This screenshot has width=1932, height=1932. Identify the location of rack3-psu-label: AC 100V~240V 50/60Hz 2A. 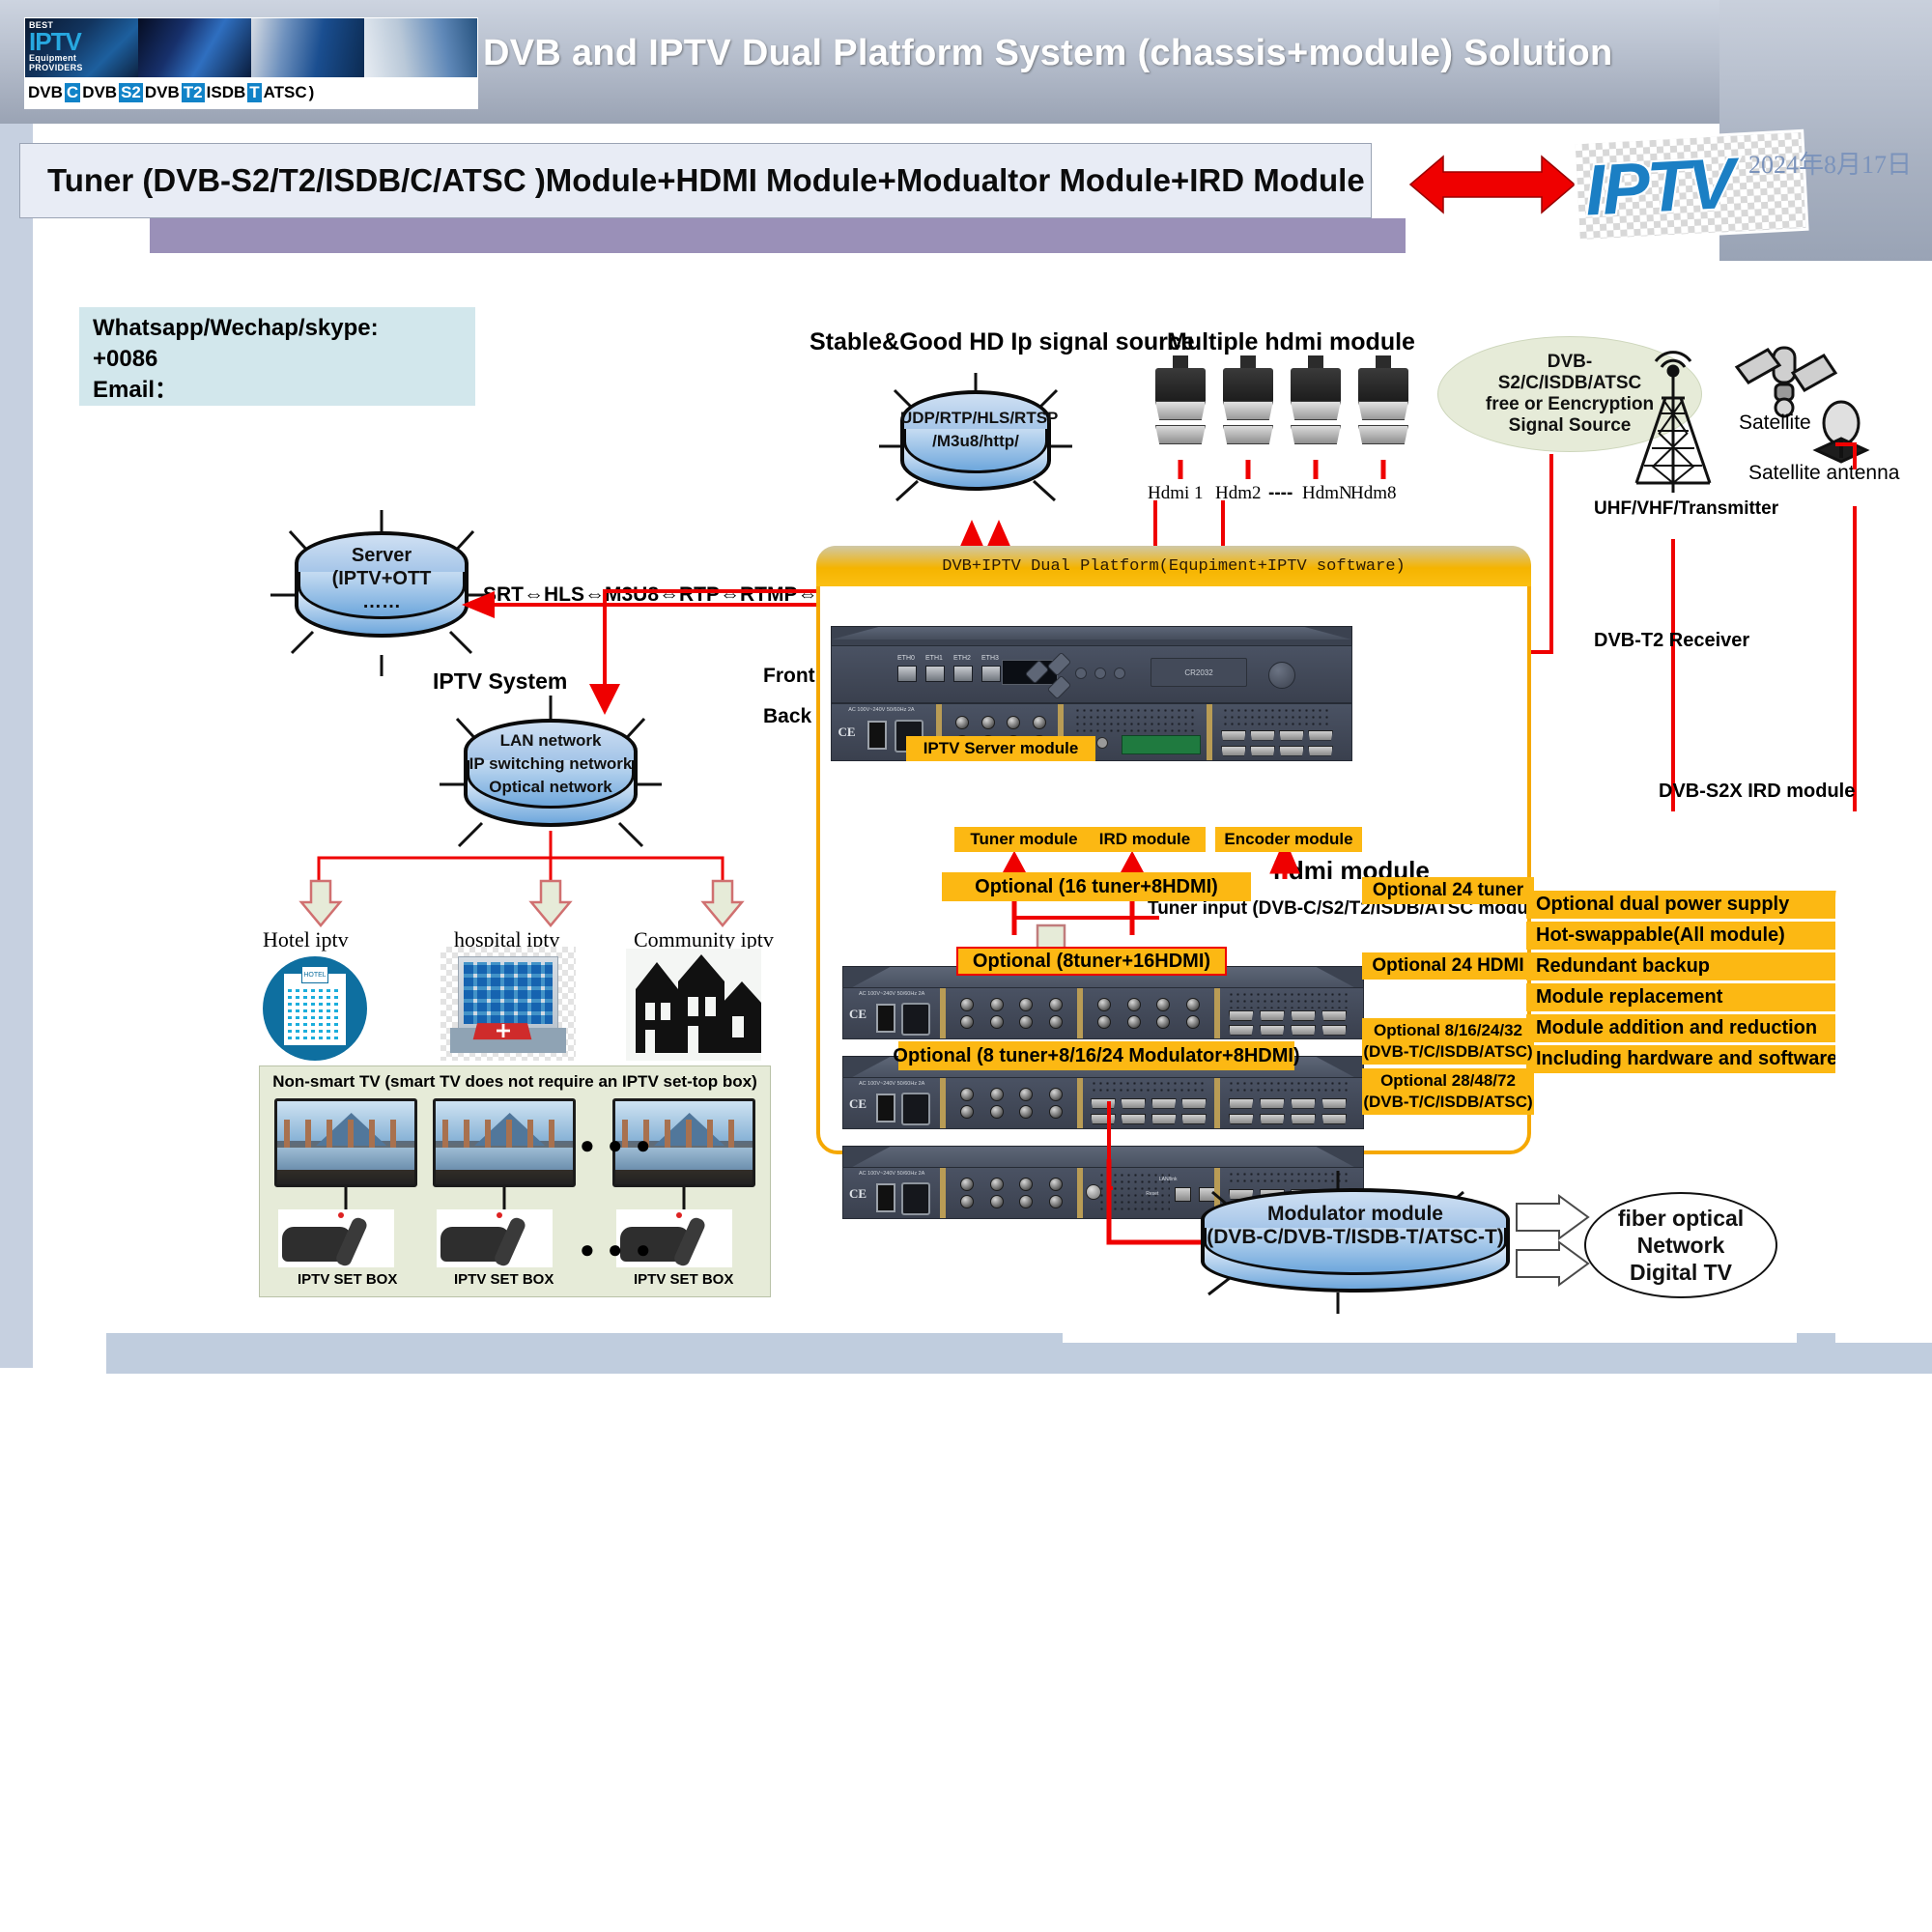
(892, 1174).